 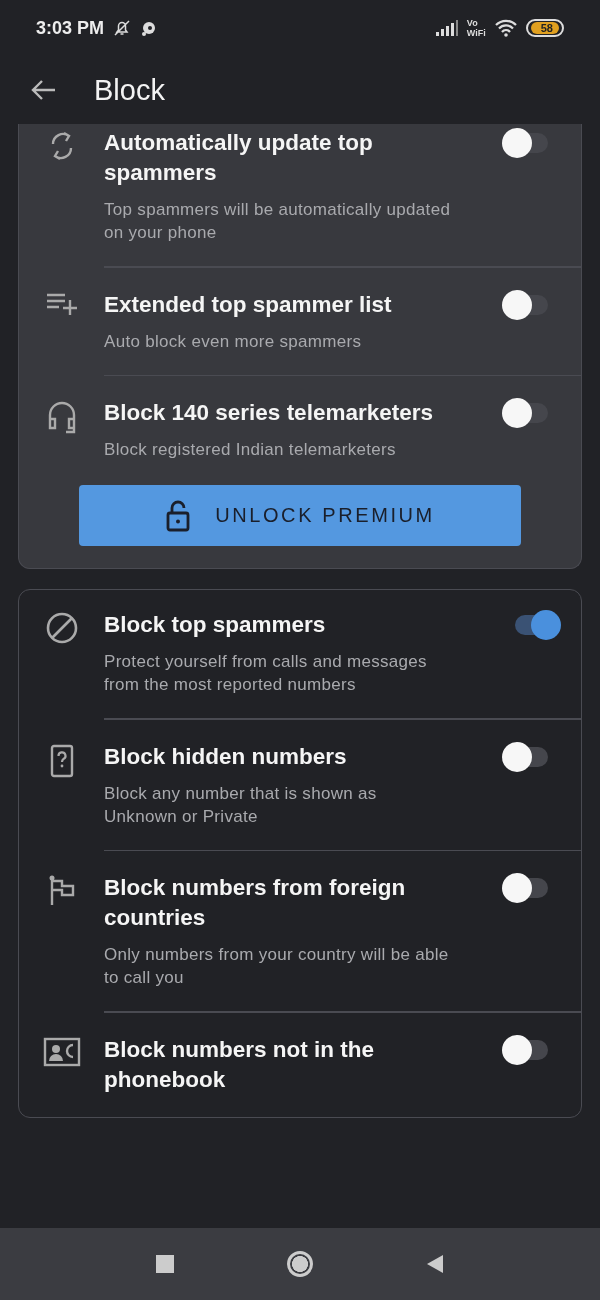 I want to click on playlist-add-icon, so click(x=61, y=303).